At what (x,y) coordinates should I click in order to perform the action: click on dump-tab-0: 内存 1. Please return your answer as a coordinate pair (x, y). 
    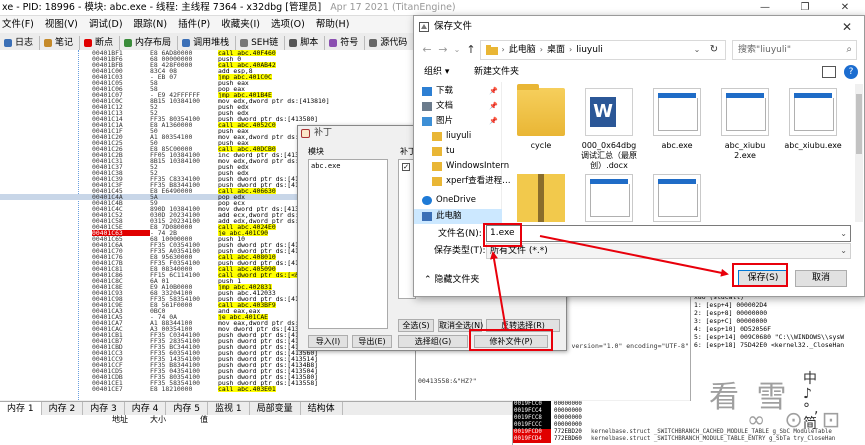
    Looking at the image, I should click on (21, 409).